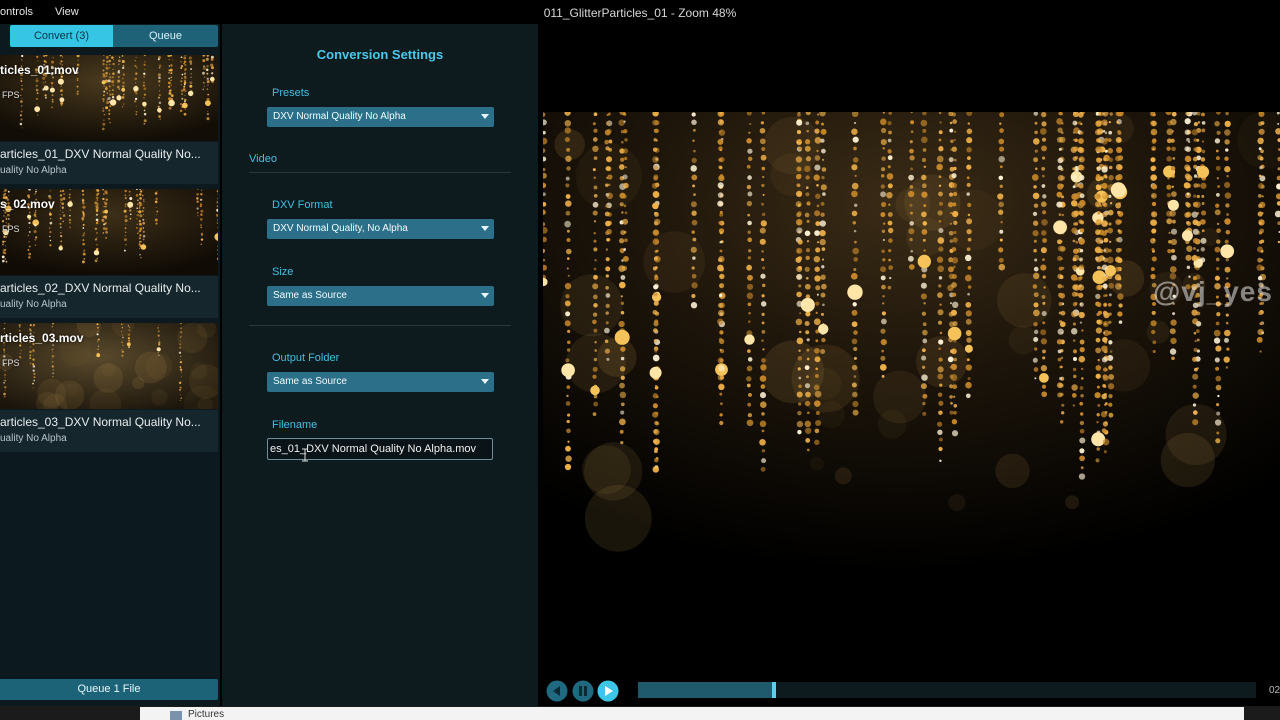  Describe the element at coordinates (302, 205) in the screenshot. I see `dxv-format-label: DXV Format` at that location.